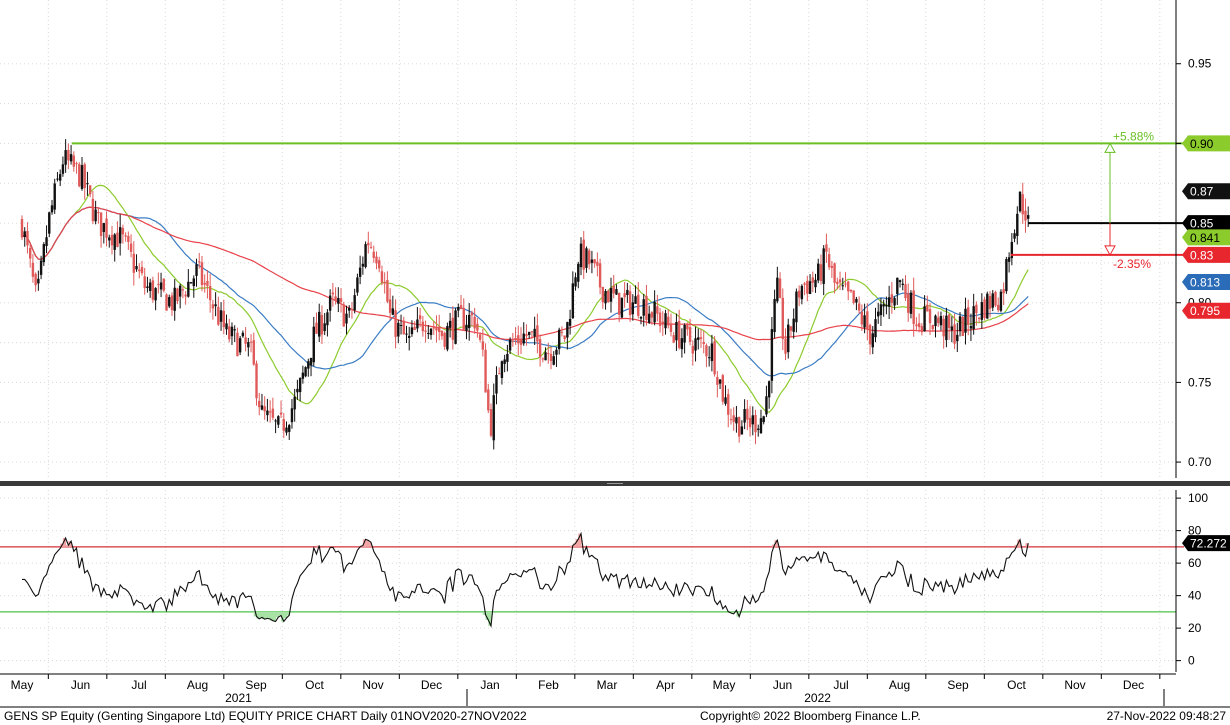 The image size is (1230, 725). What do you see at coordinates (1206, 254) in the screenshot?
I see `ref-badge-0.83: 0.83` at bounding box center [1206, 254].